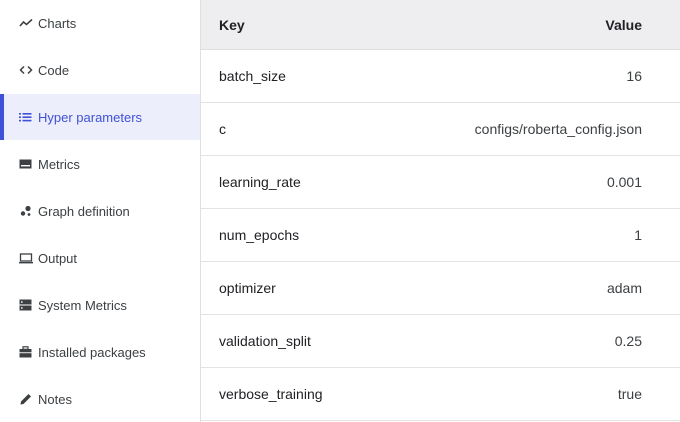 The height and width of the screenshot is (422, 680). Describe the element at coordinates (25, 399) in the screenshot. I see `pencil-icon` at that location.